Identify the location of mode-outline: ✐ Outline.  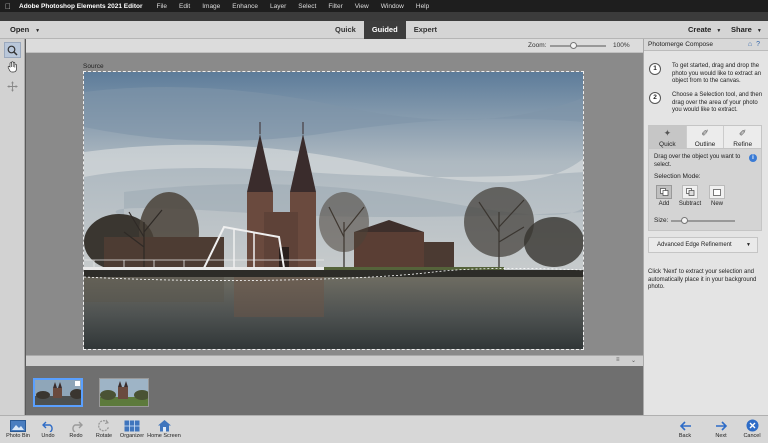
(705, 137).